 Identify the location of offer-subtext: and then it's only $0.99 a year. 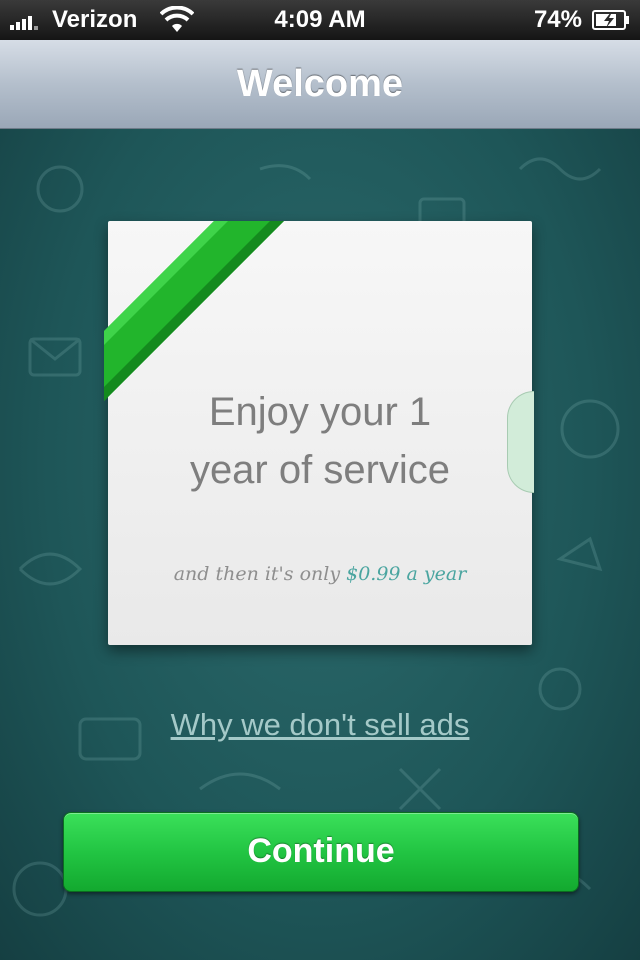
(320, 574).